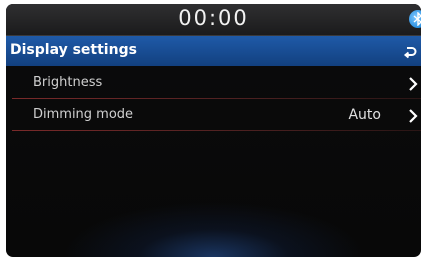  What do you see at coordinates (83, 114) in the screenshot?
I see `menu-item-label: Dimming mode` at bounding box center [83, 114].